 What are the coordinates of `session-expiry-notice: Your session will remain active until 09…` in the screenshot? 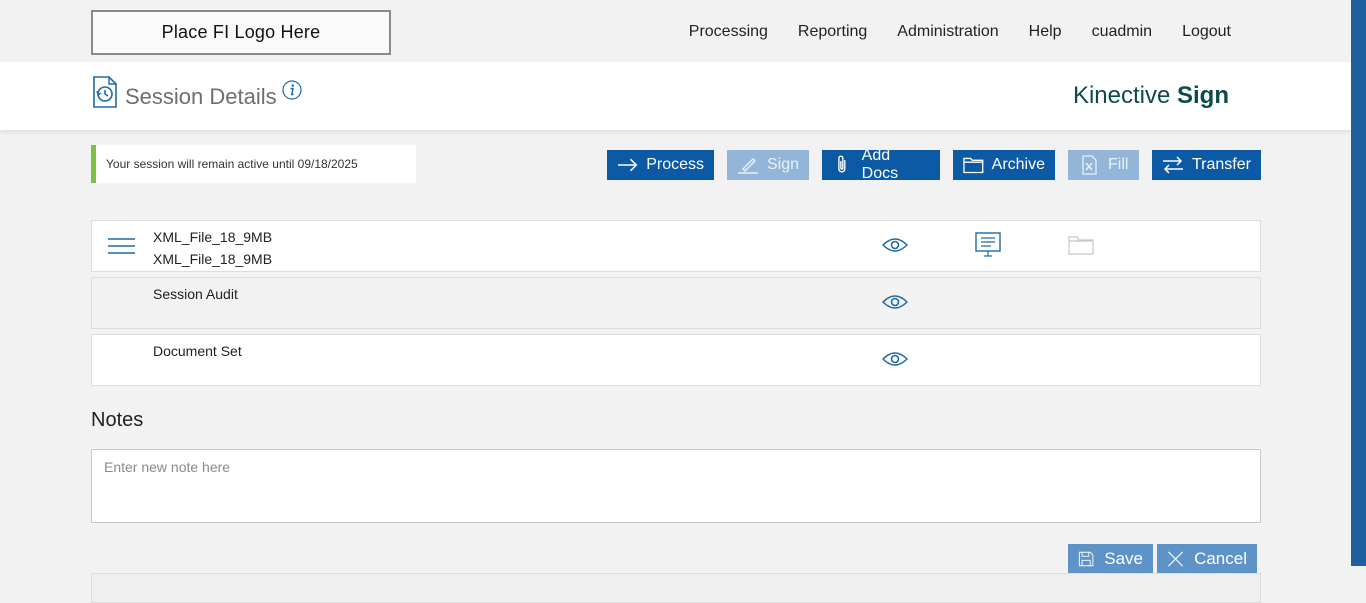 It's located at (253, 164).